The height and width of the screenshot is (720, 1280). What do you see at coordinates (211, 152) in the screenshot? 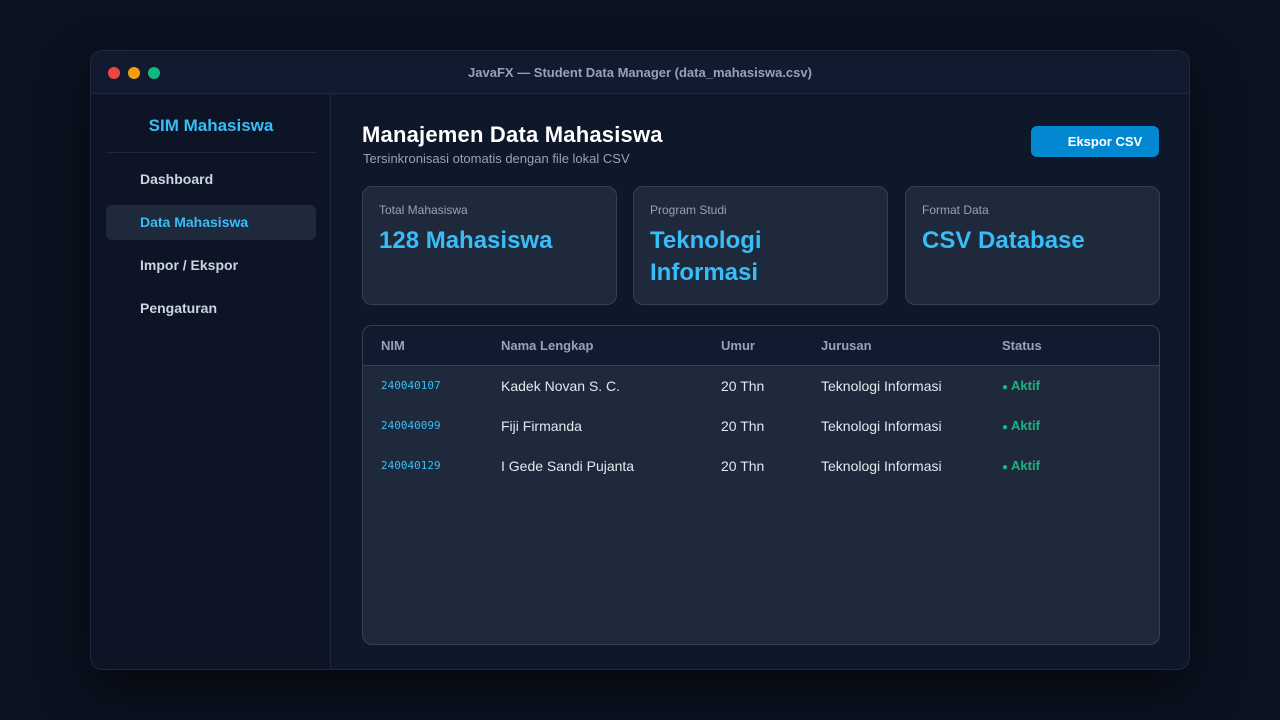
I see `sidebar-divider` at bounding box center [211, 152].